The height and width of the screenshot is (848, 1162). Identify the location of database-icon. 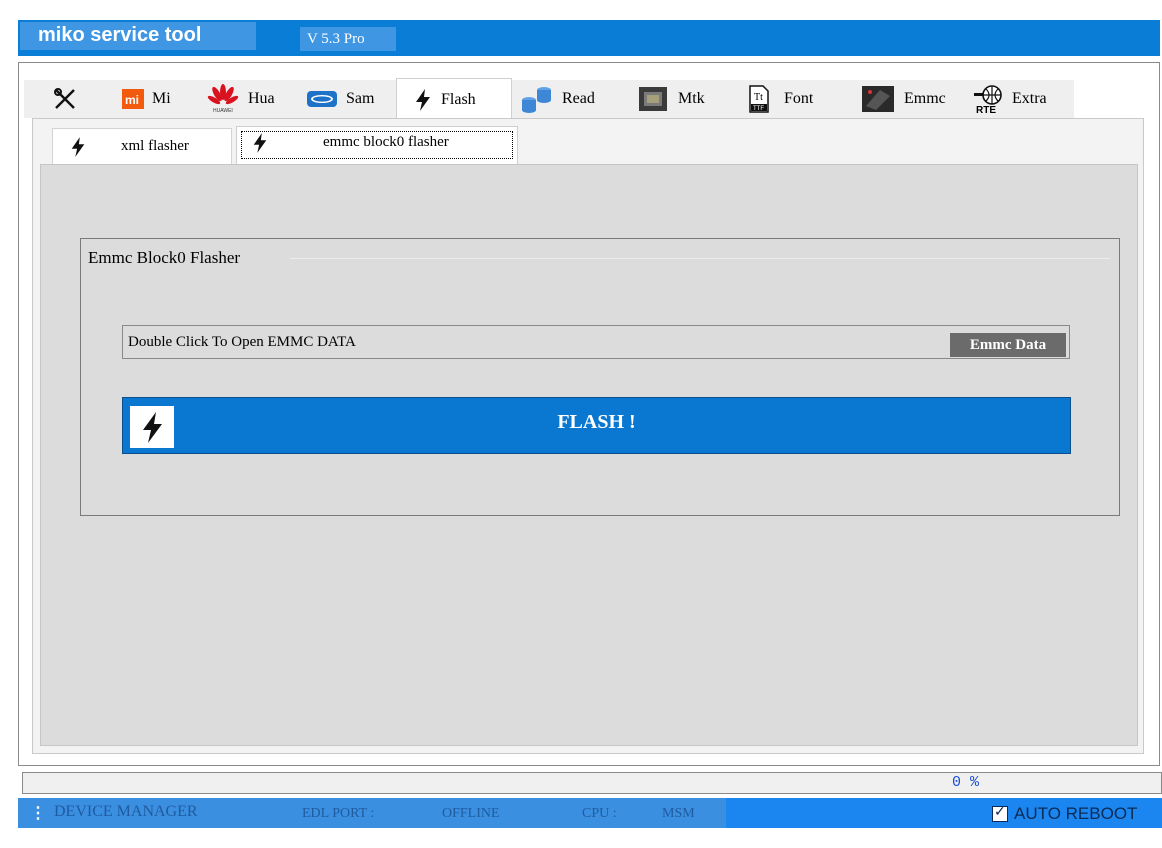
(537, 99).